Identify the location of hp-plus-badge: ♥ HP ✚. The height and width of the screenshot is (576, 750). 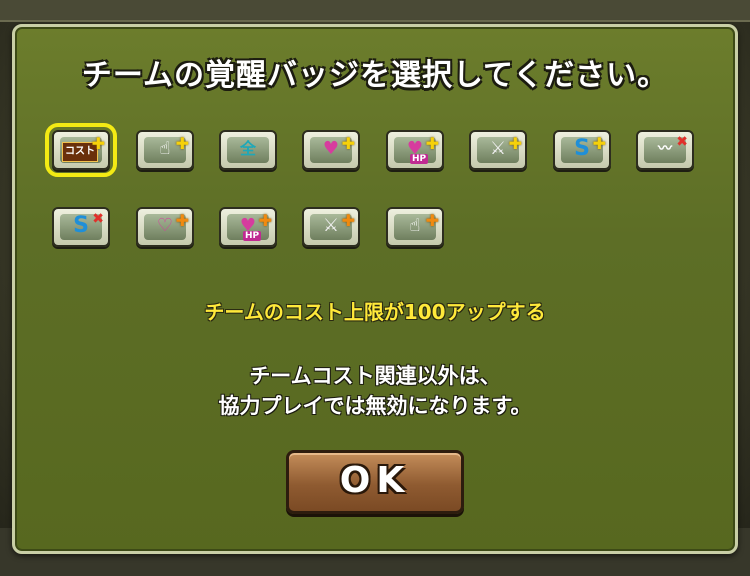
(415, 150).